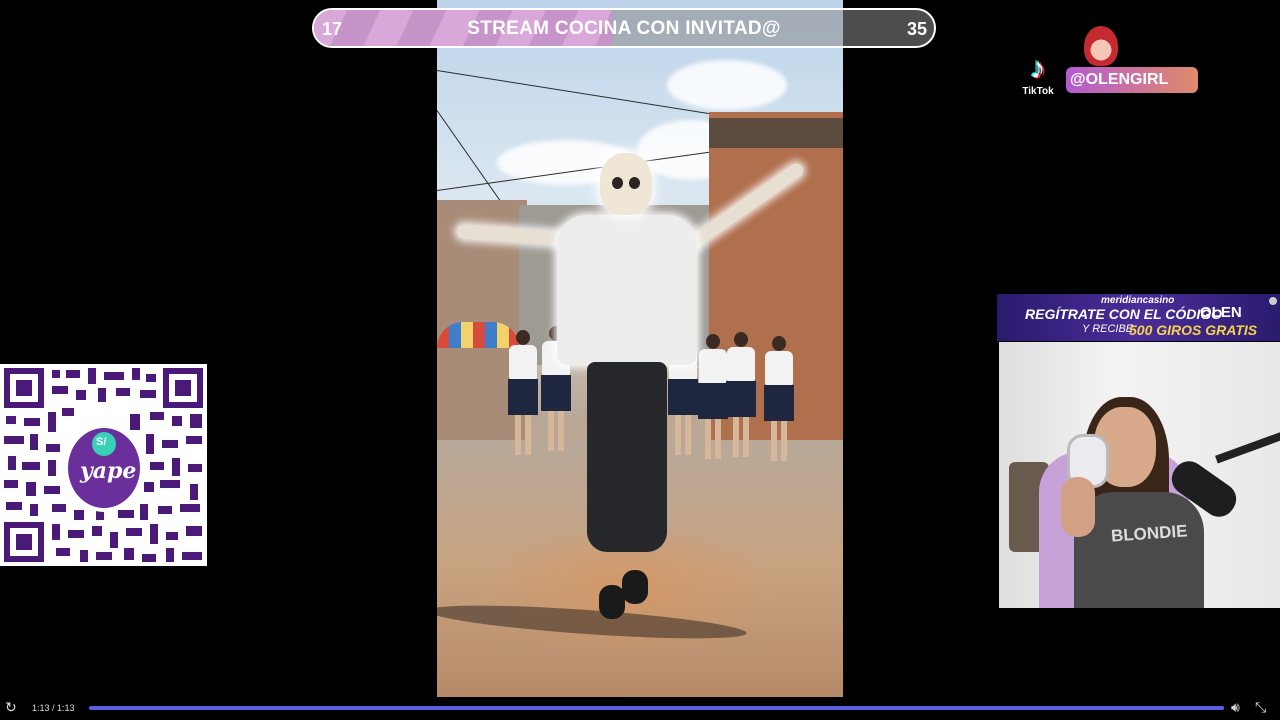  What do you see at coordinates (627, 457) in the screenshot?
I see `skeleton-pants` at bounding box center [627, 457].